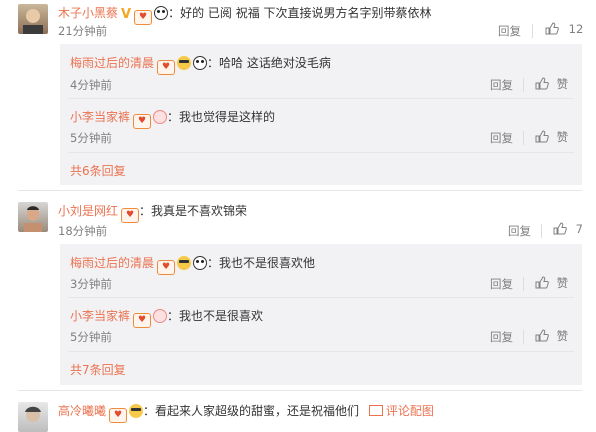 This screenshot has height=432, width=596. Describe the element at coordinates (576, 29) in the screenshot. I see `like-count: 12` at that location.